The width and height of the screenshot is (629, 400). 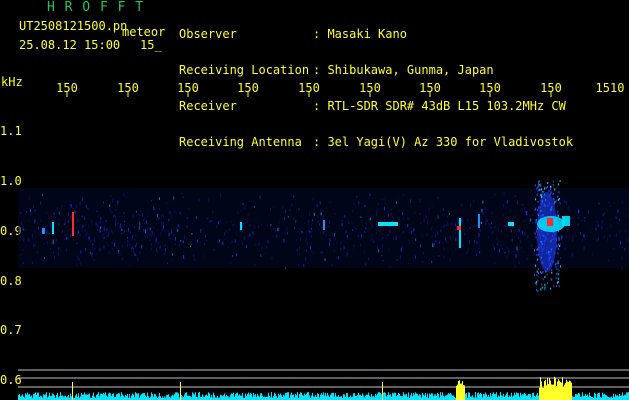 What do you see at coordinates (550, 222) in the screenshot?
I see `meteor-echo-peak` at bounding box center [550, 222].